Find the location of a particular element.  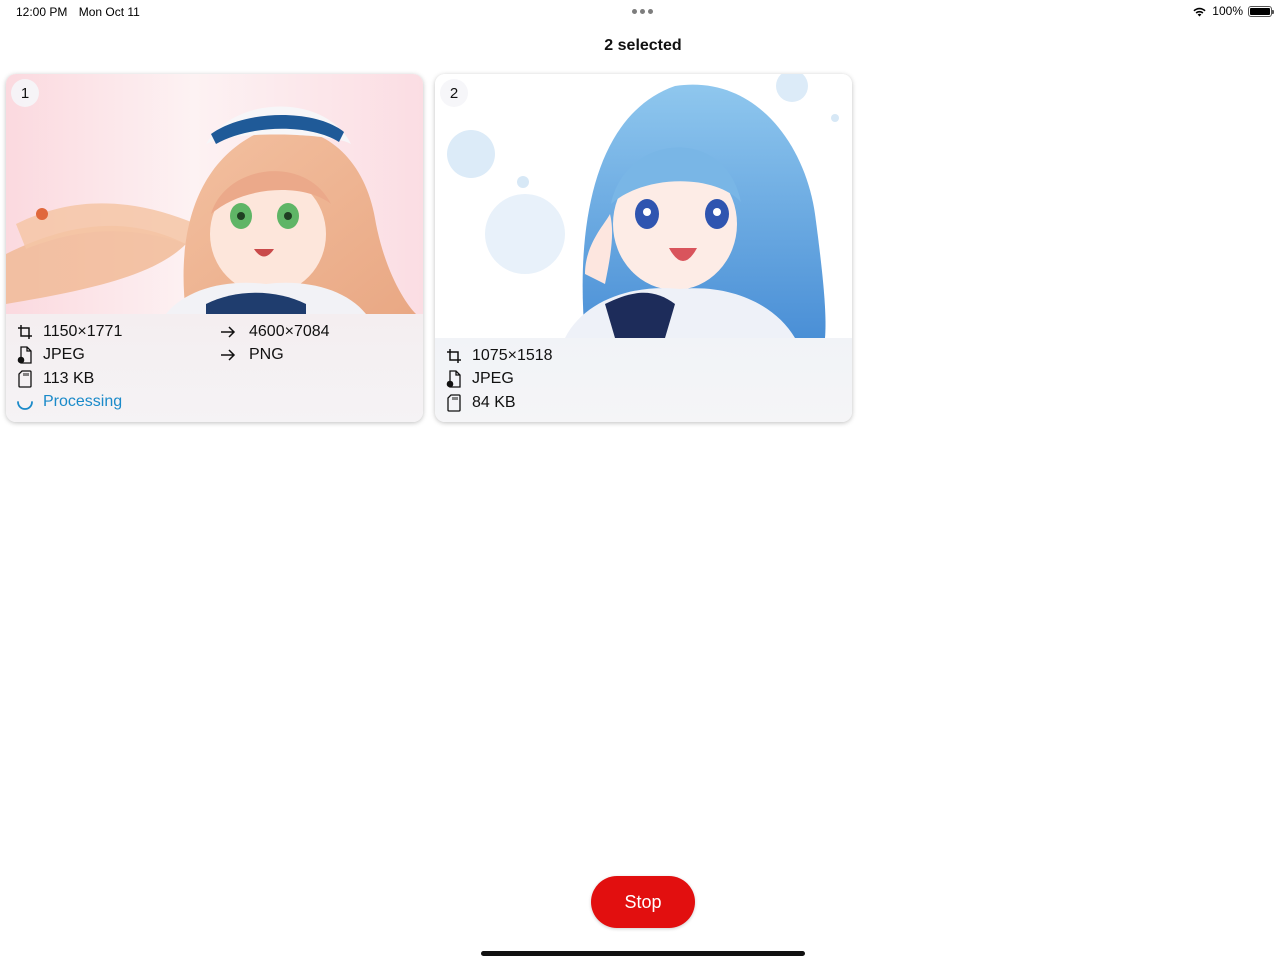

image-info: 1075×1518 JPEG 84 KB is located at coordinates (643, 379).